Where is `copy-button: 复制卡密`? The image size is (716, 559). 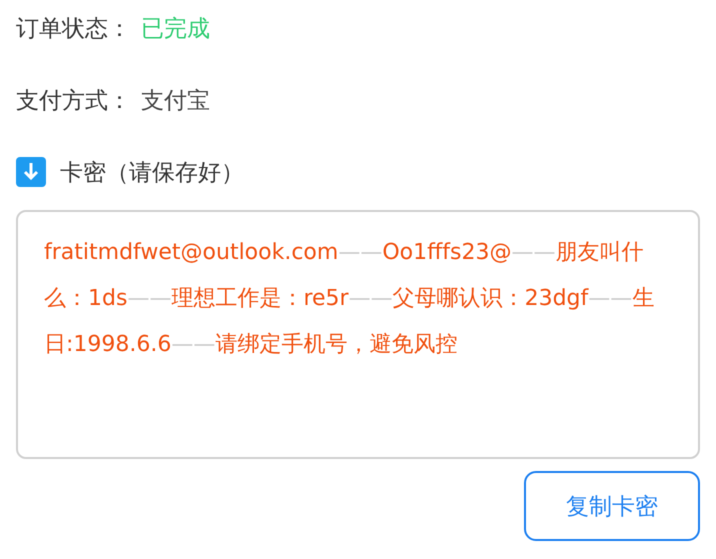
copy-button: 复制卡密 is located at coordinates (612, 506).